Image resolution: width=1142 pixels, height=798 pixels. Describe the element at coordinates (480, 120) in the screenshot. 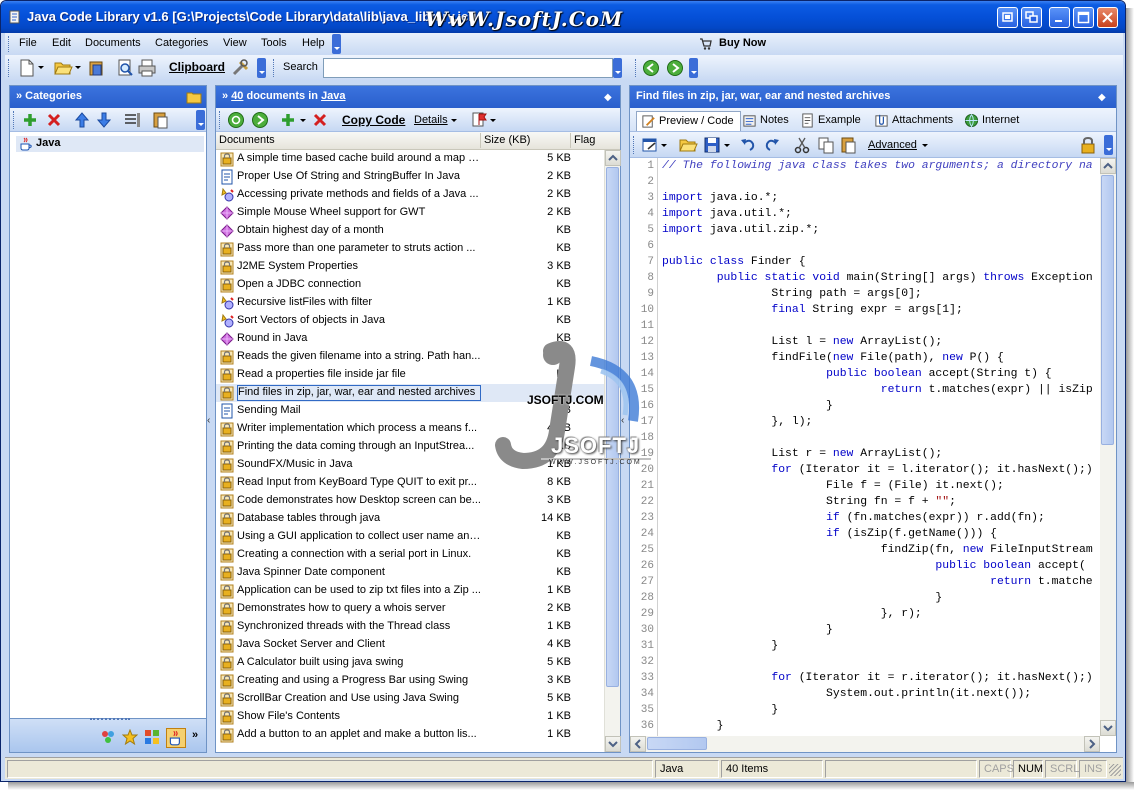

I see `flag-filter-icon` at that location.